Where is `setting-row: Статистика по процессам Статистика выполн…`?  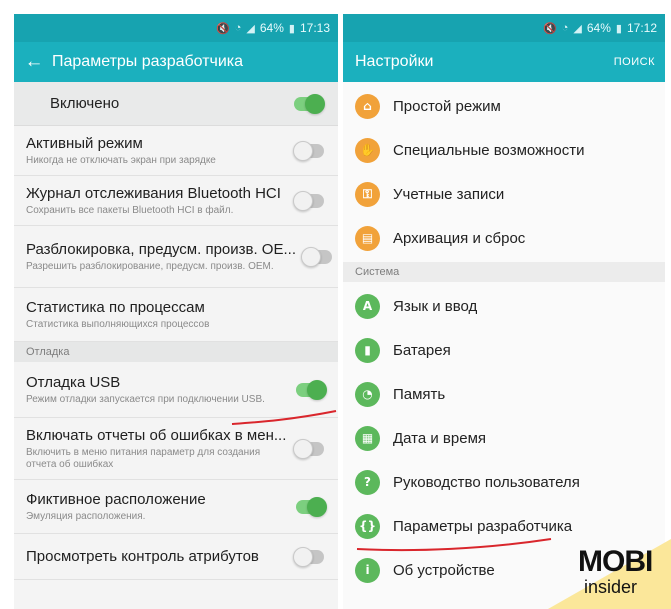
setting-row: Статистика по процессам Статистика выполн… is located at coordinates (176, 315).